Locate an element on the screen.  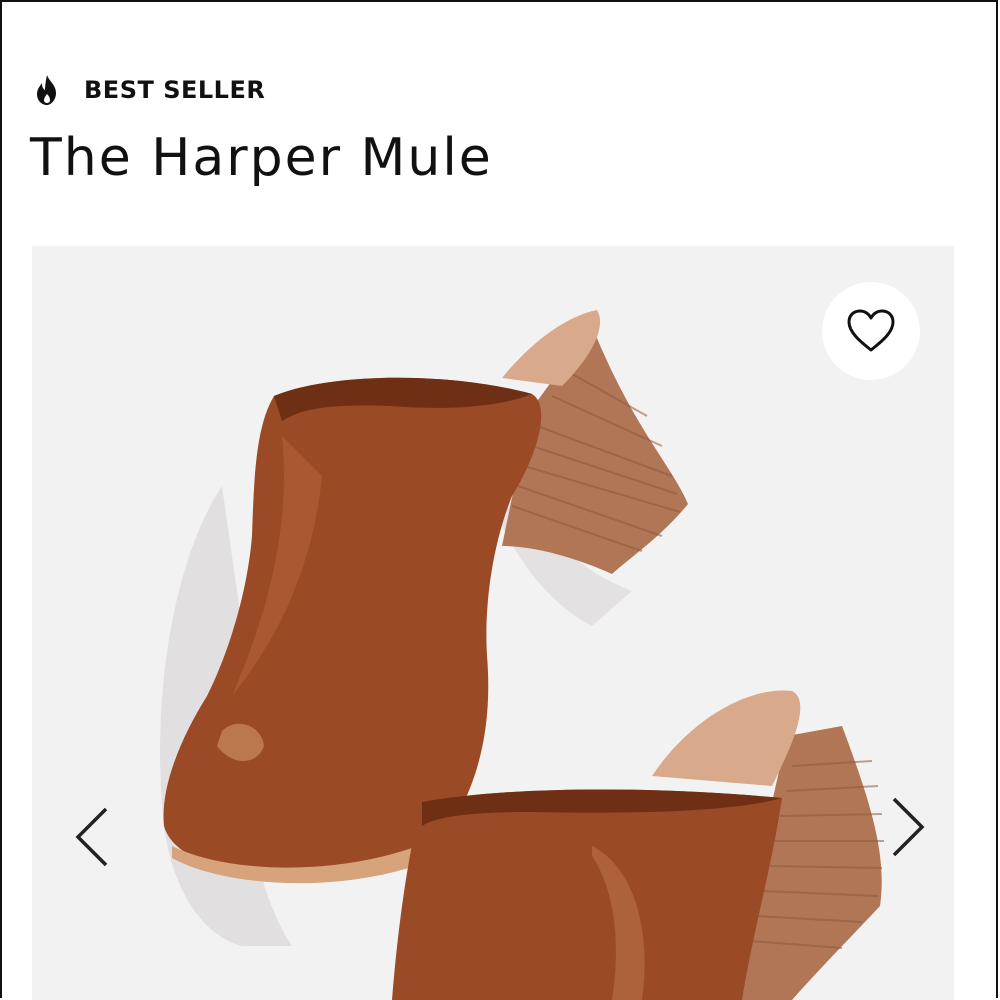
previous-image-button is located at coordinates (92, 837).